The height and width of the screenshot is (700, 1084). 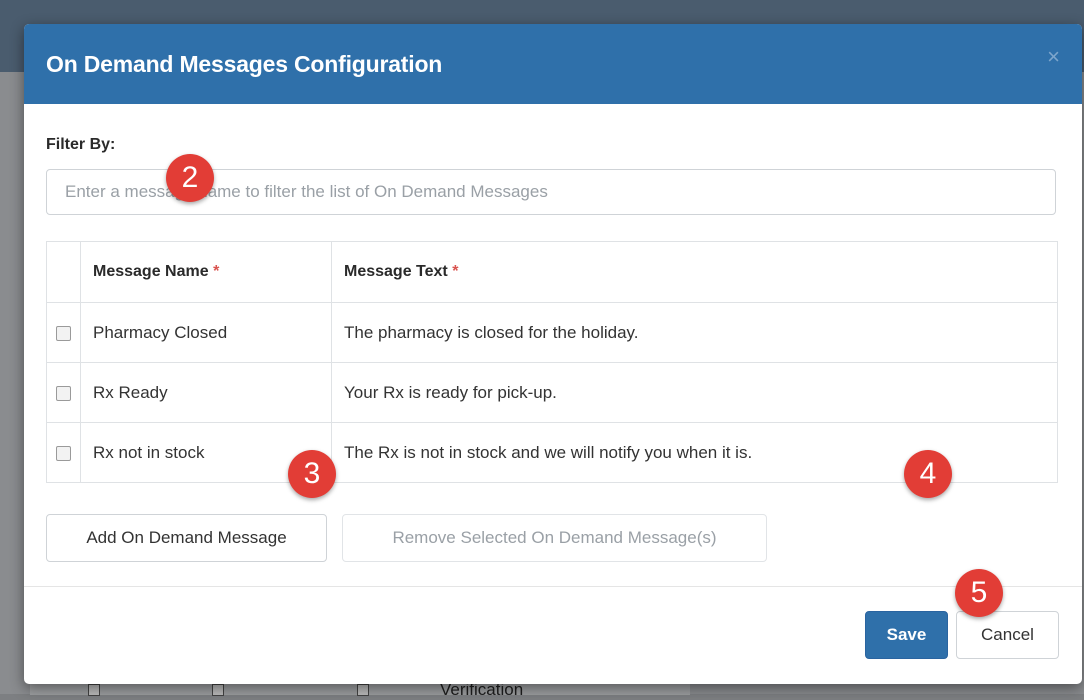 What do you see at coordinates (694, 392) in the screenshot?
I see `message-text-cell: Your Rx is ready for pick-up.` at bounding box center [694, 392].